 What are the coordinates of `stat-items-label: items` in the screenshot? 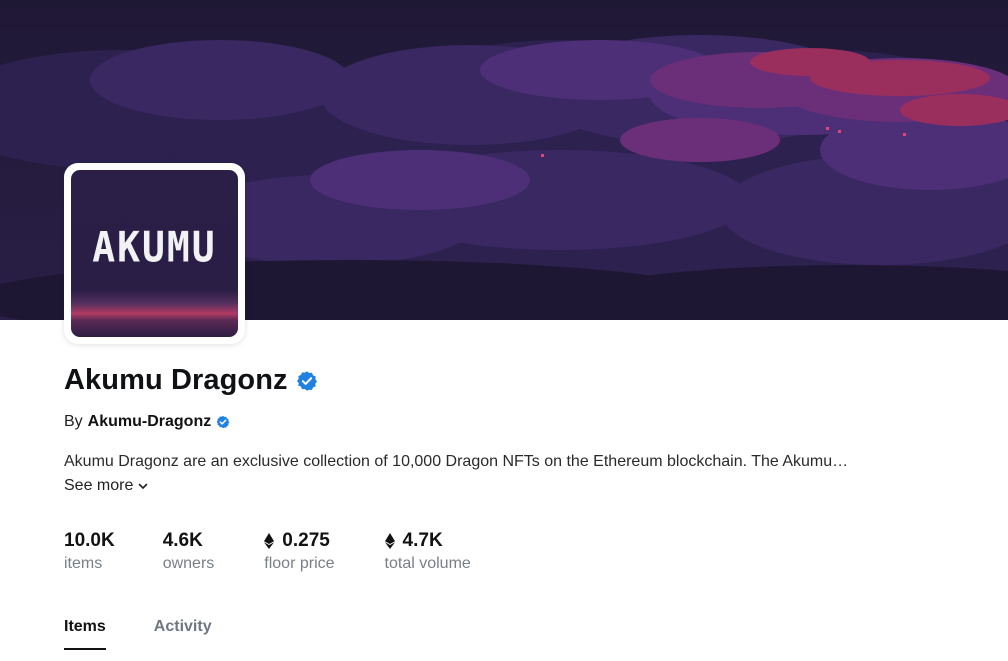 It's located at (83, 563).